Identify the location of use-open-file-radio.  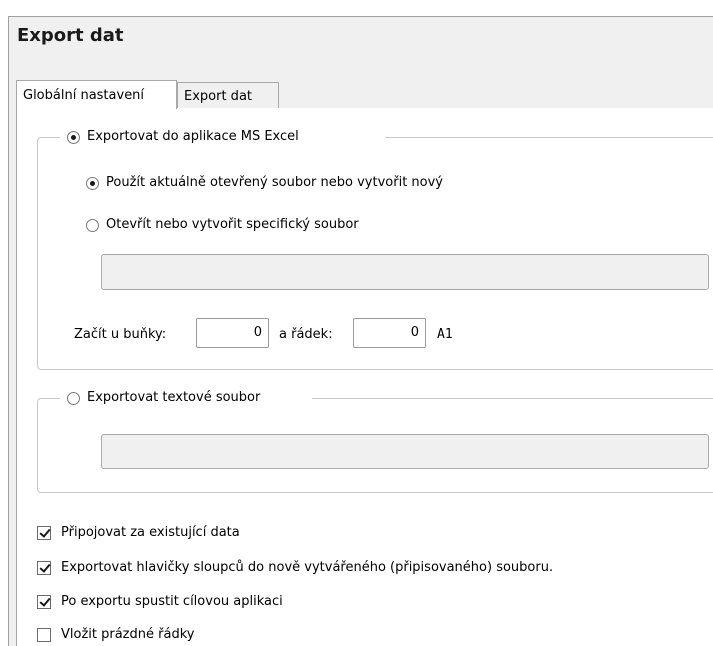
(92, 183).